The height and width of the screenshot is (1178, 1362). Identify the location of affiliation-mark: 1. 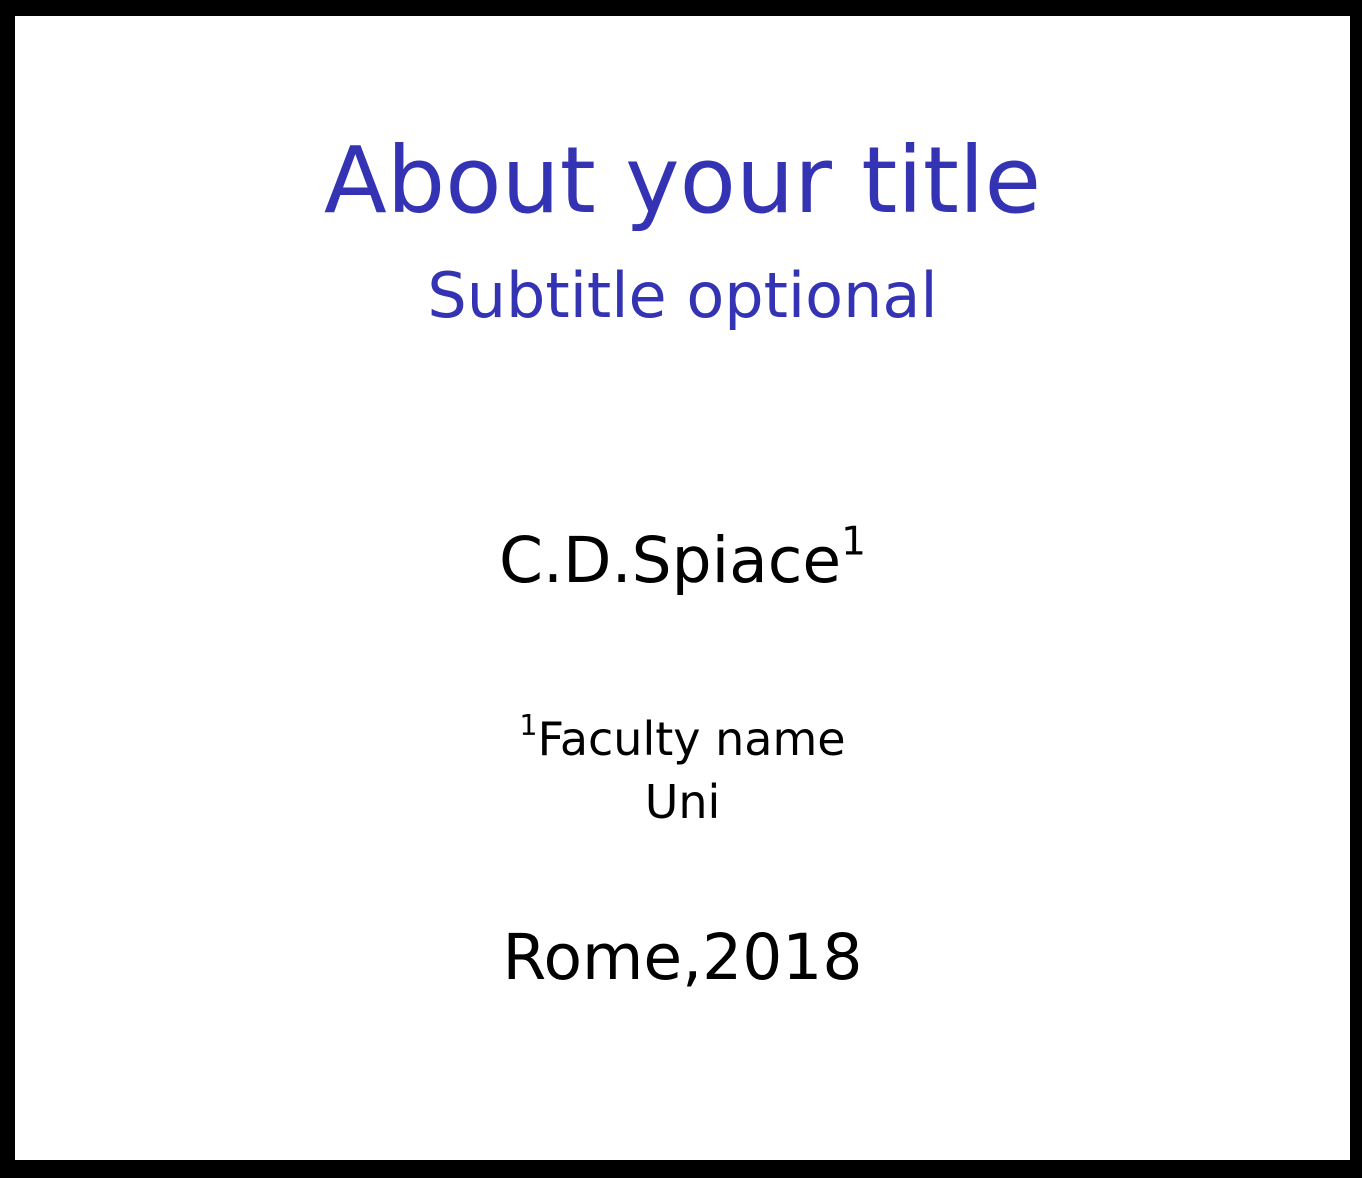
(528, 726).